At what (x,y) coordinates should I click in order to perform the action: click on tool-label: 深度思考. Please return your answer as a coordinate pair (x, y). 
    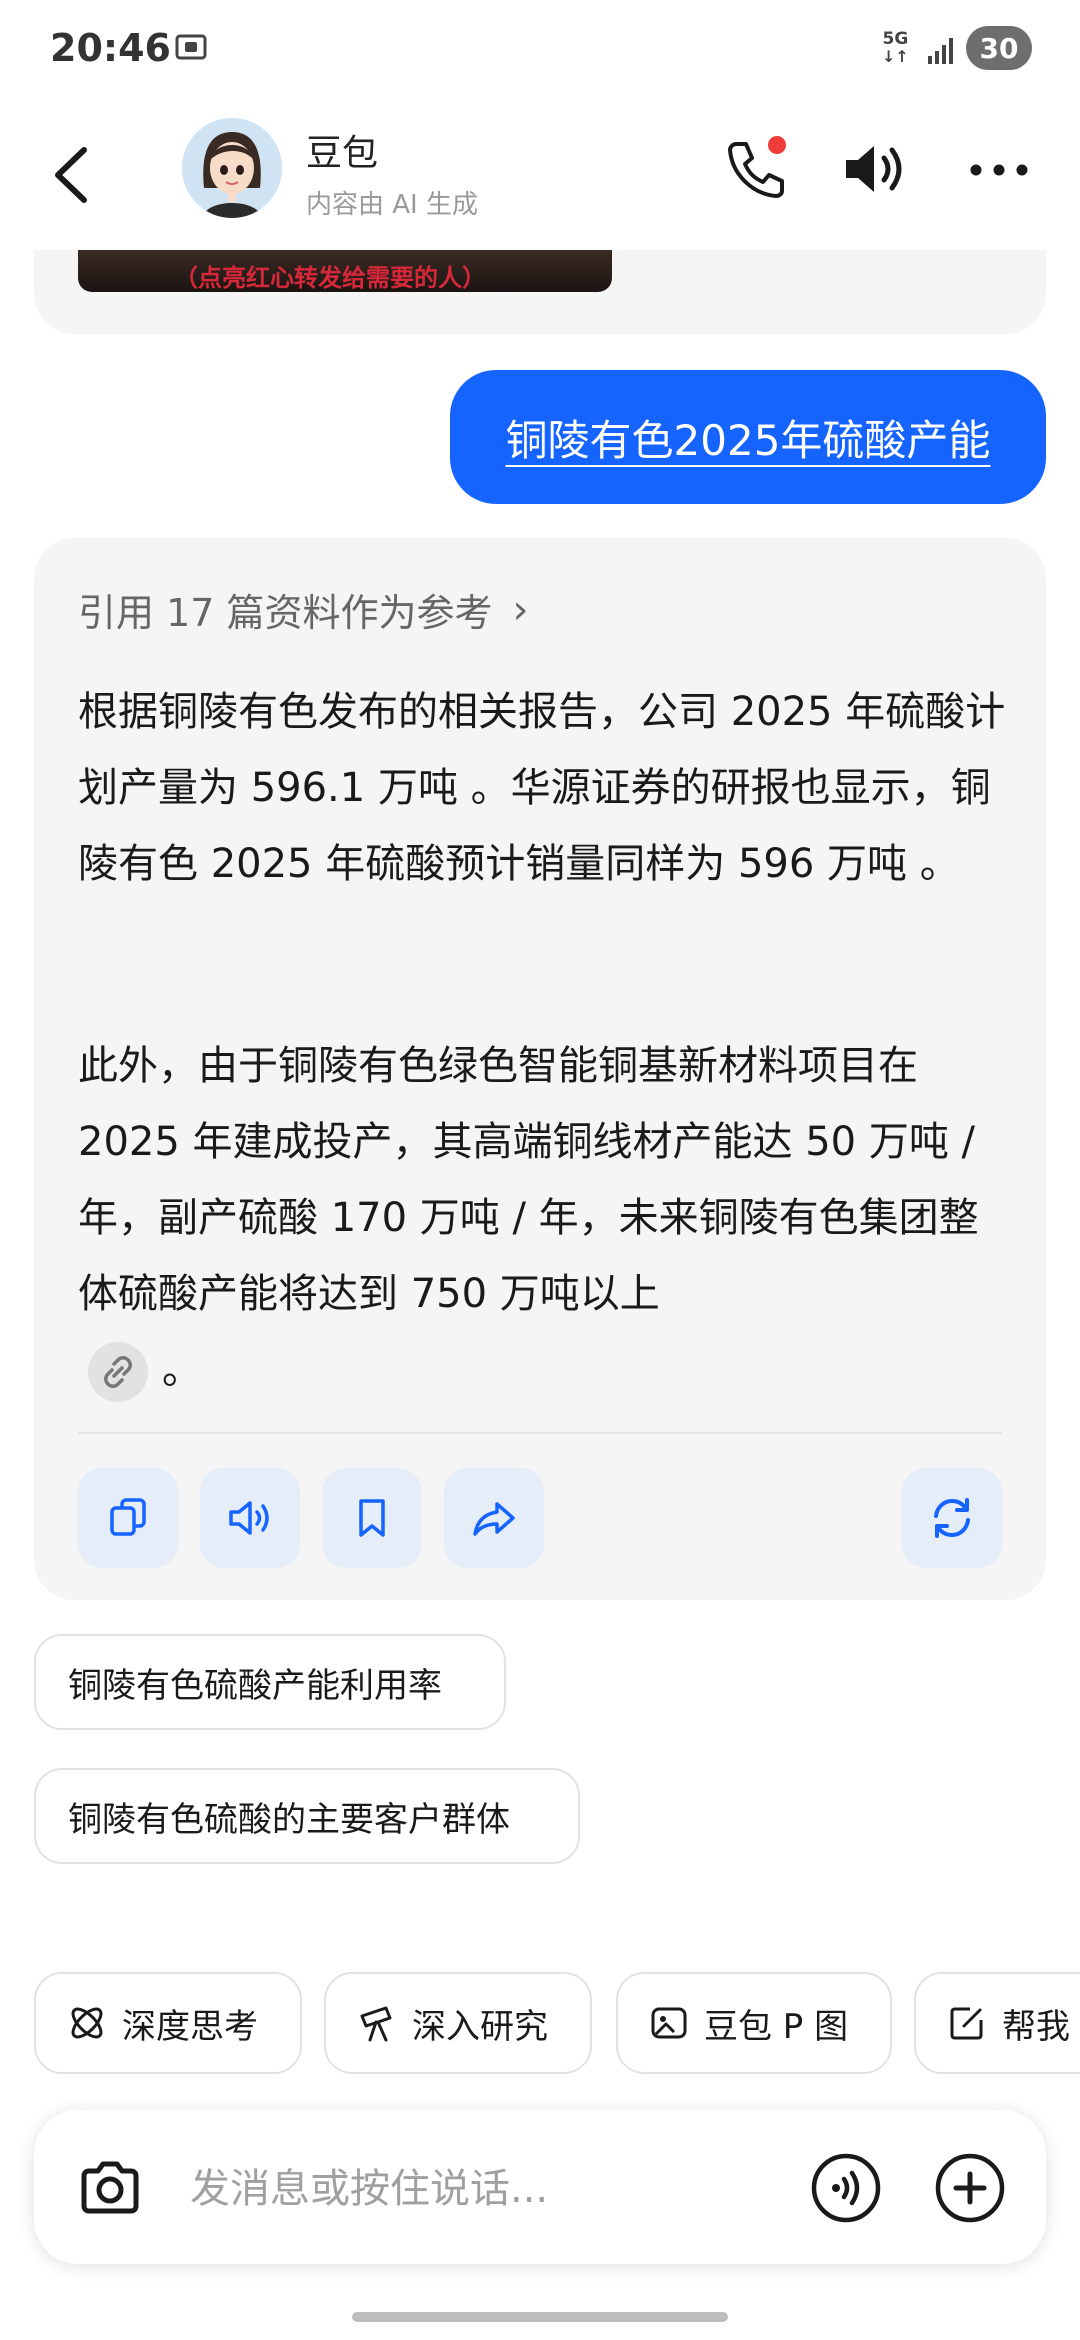
    Looking at the image, I should click on (190, 2026).